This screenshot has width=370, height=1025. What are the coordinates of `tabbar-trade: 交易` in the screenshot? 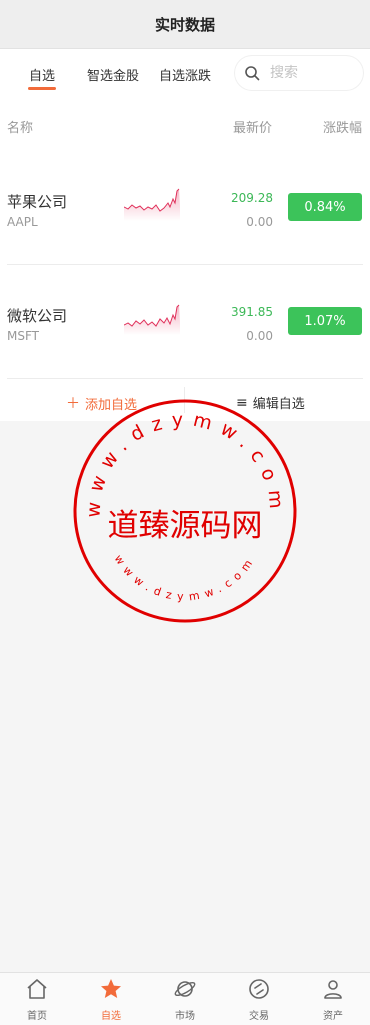 It's located at (259, 999).